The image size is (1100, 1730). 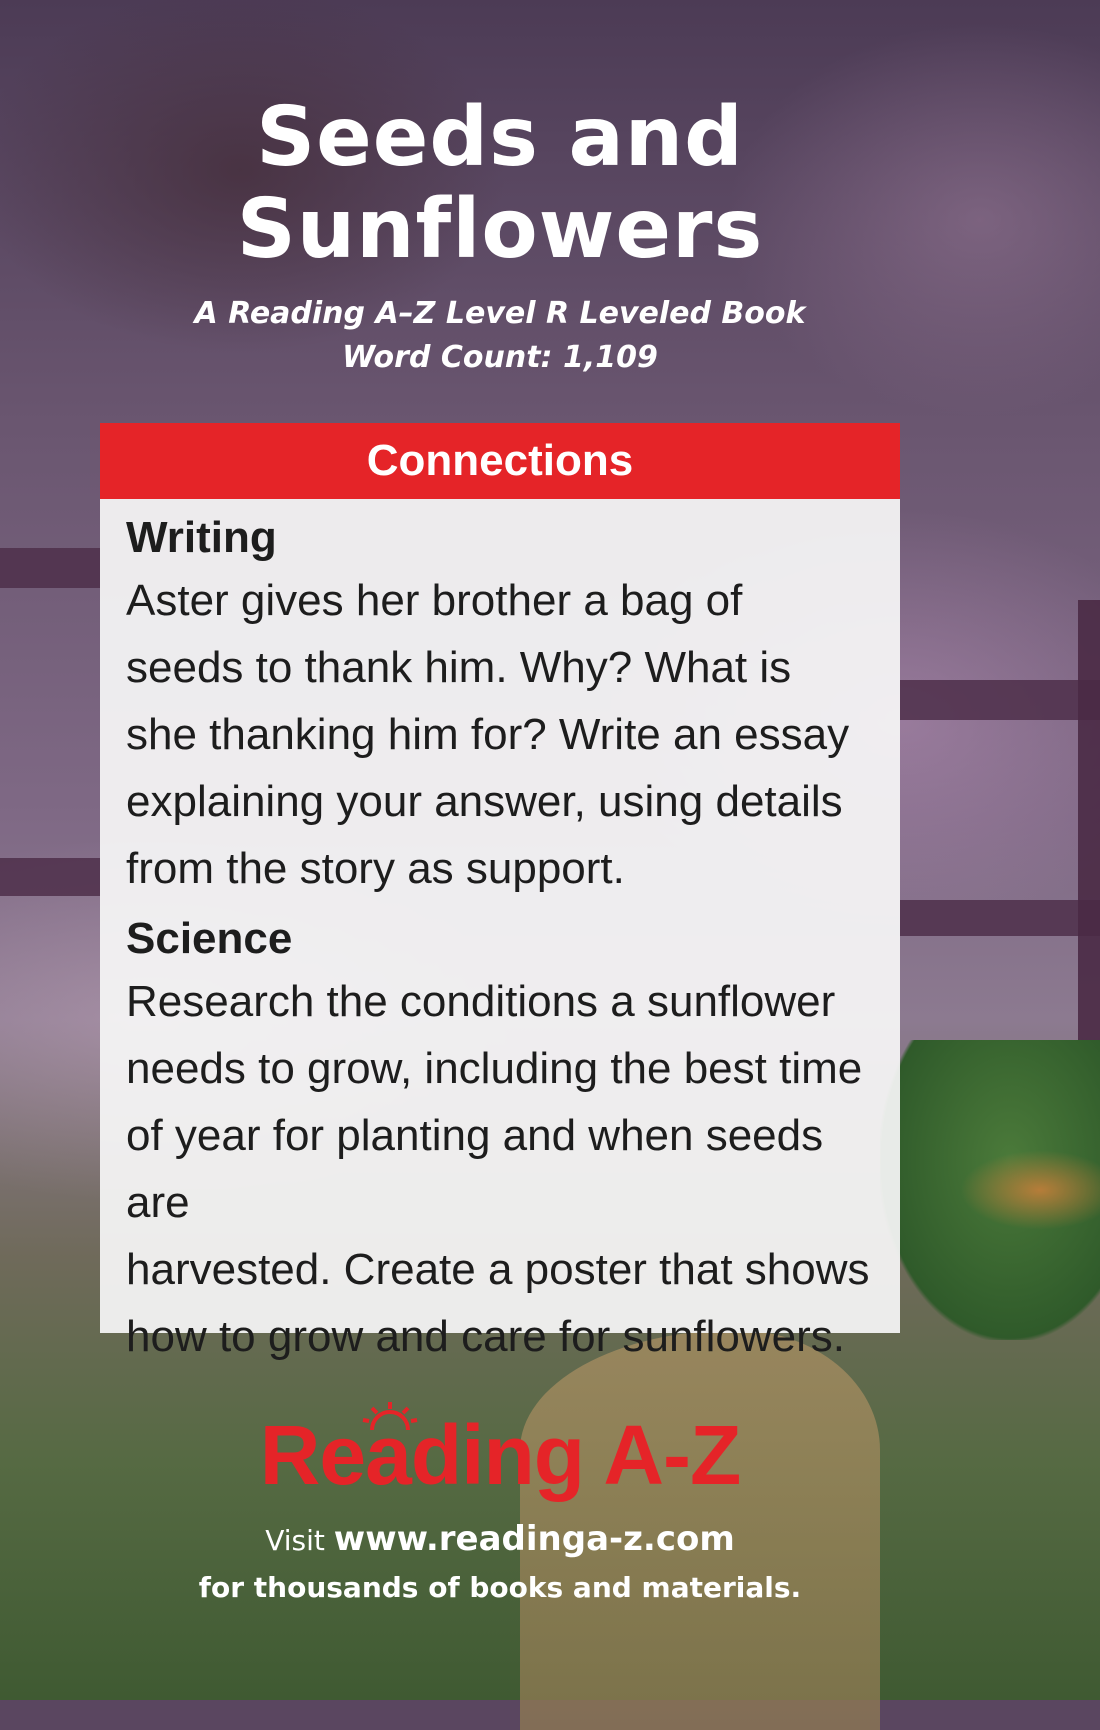 I want to click on fence-rail-left-lower, so click(x=50, y=877).